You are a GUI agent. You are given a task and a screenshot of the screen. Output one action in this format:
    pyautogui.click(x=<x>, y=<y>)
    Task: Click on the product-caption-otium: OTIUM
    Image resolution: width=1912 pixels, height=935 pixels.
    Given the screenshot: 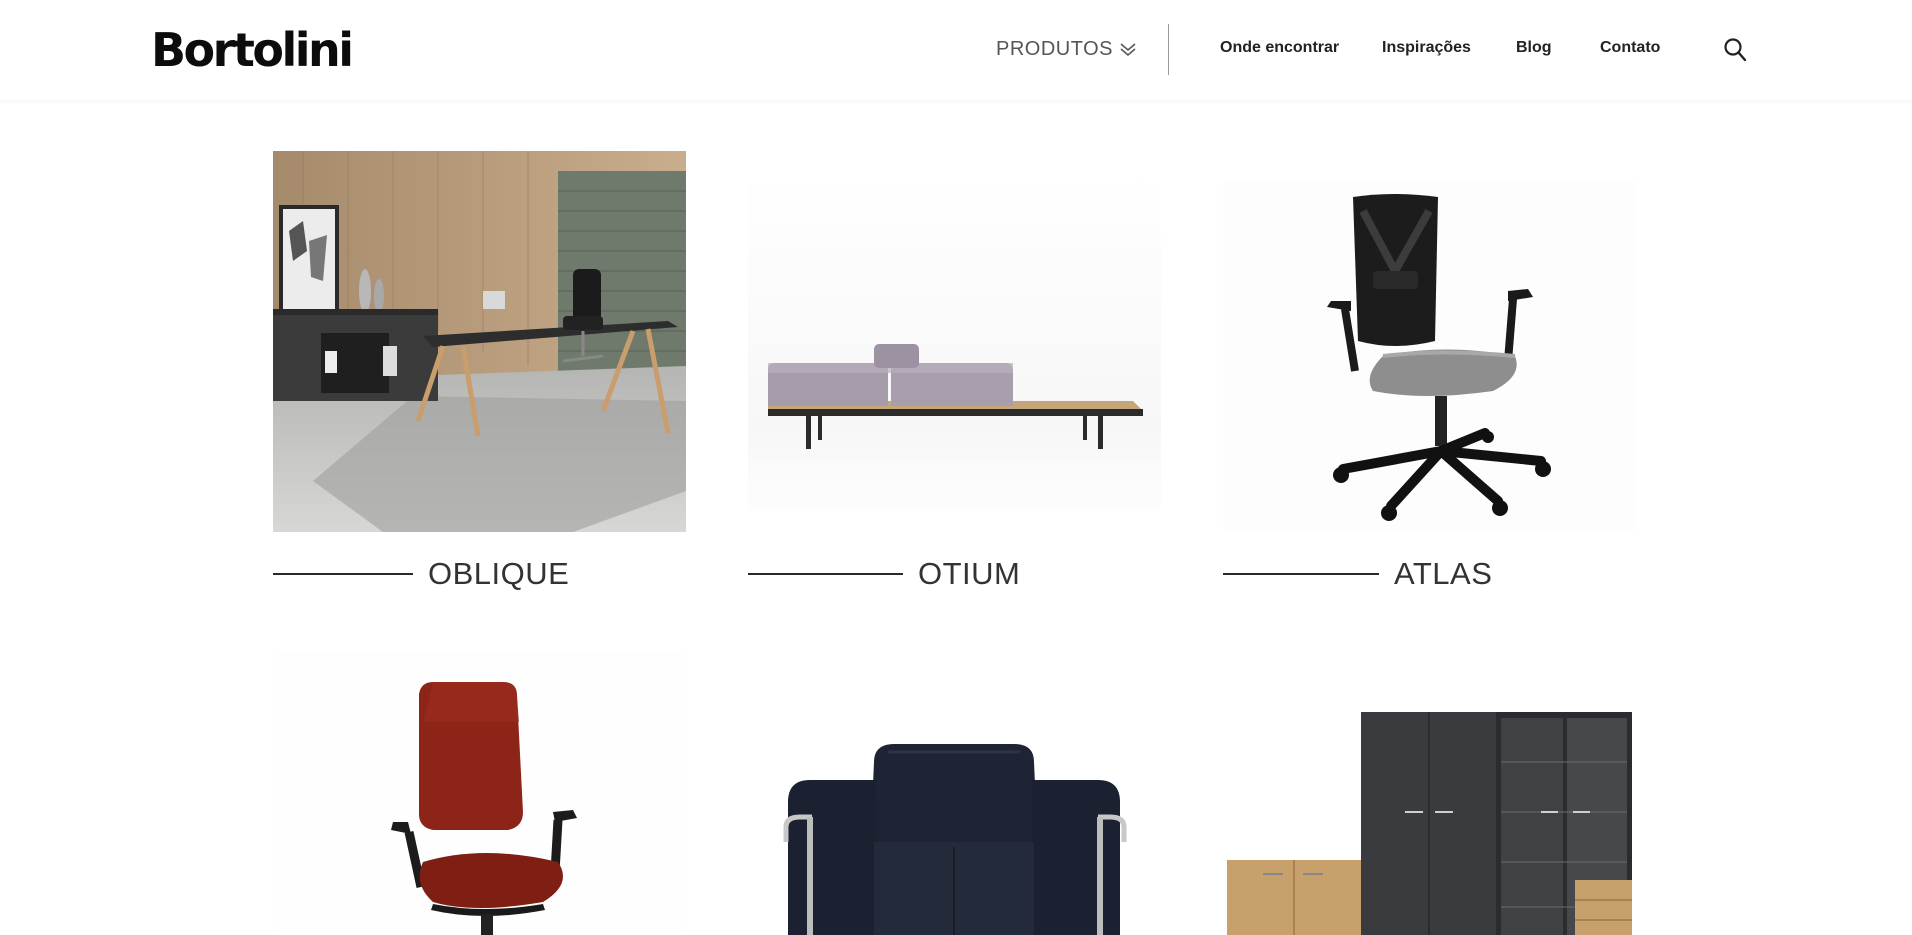 What is the action you would take?
    pyautogui.click(x=884, y=574)
    